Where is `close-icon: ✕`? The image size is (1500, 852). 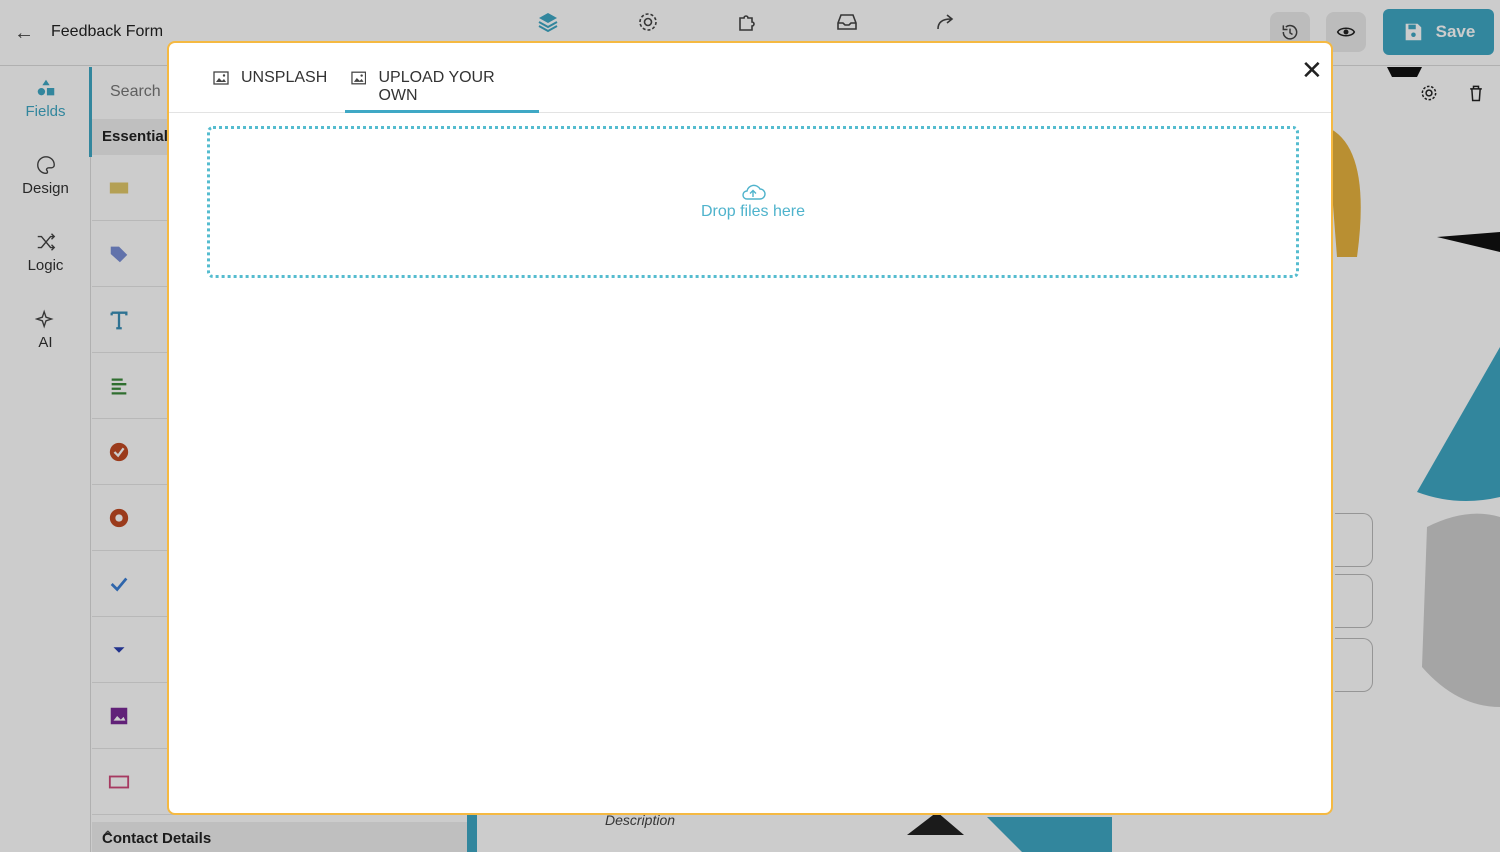
close-icon: ✕ is located at coordinates (1312, 70).